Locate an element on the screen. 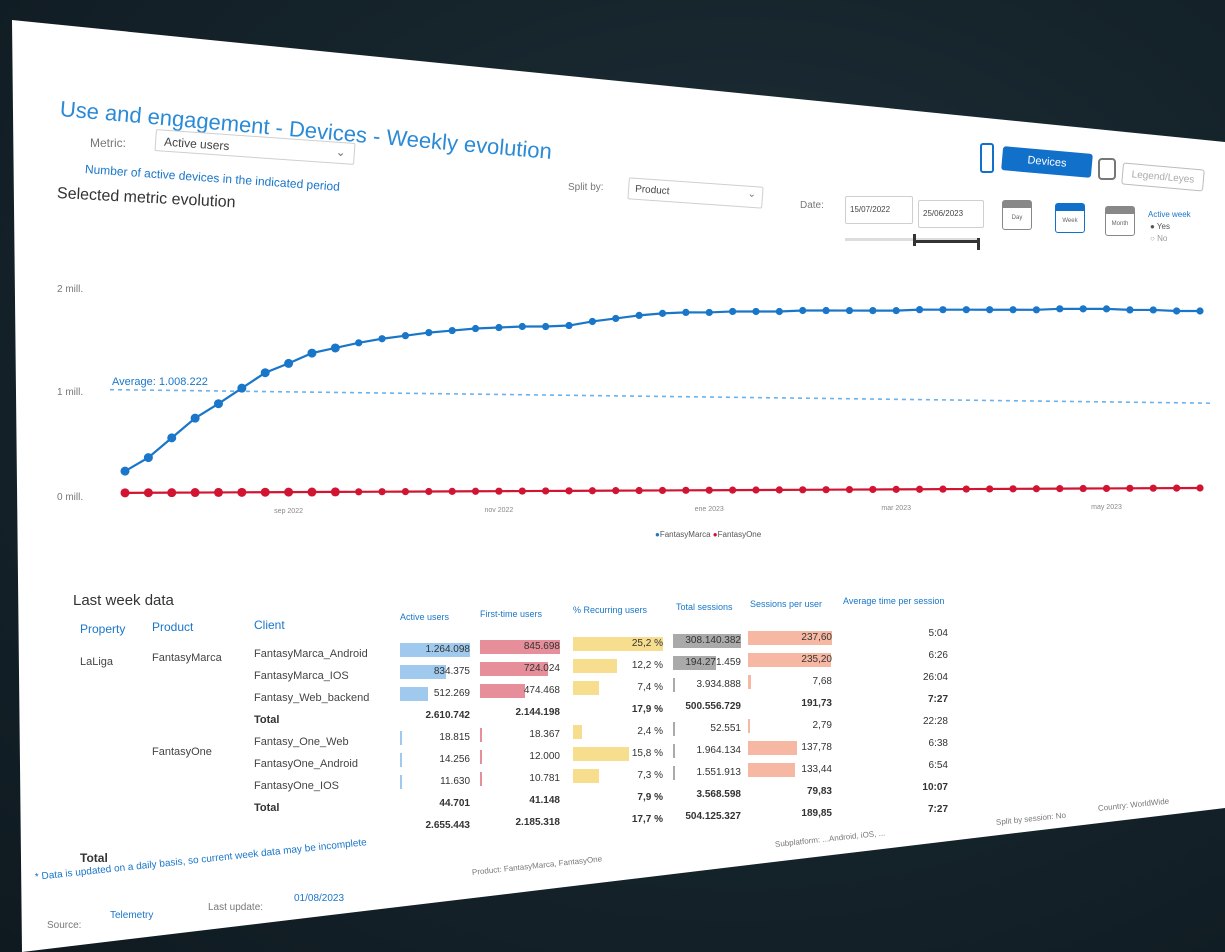  cell-active: 834.375 is located at coordinates (451, 671).